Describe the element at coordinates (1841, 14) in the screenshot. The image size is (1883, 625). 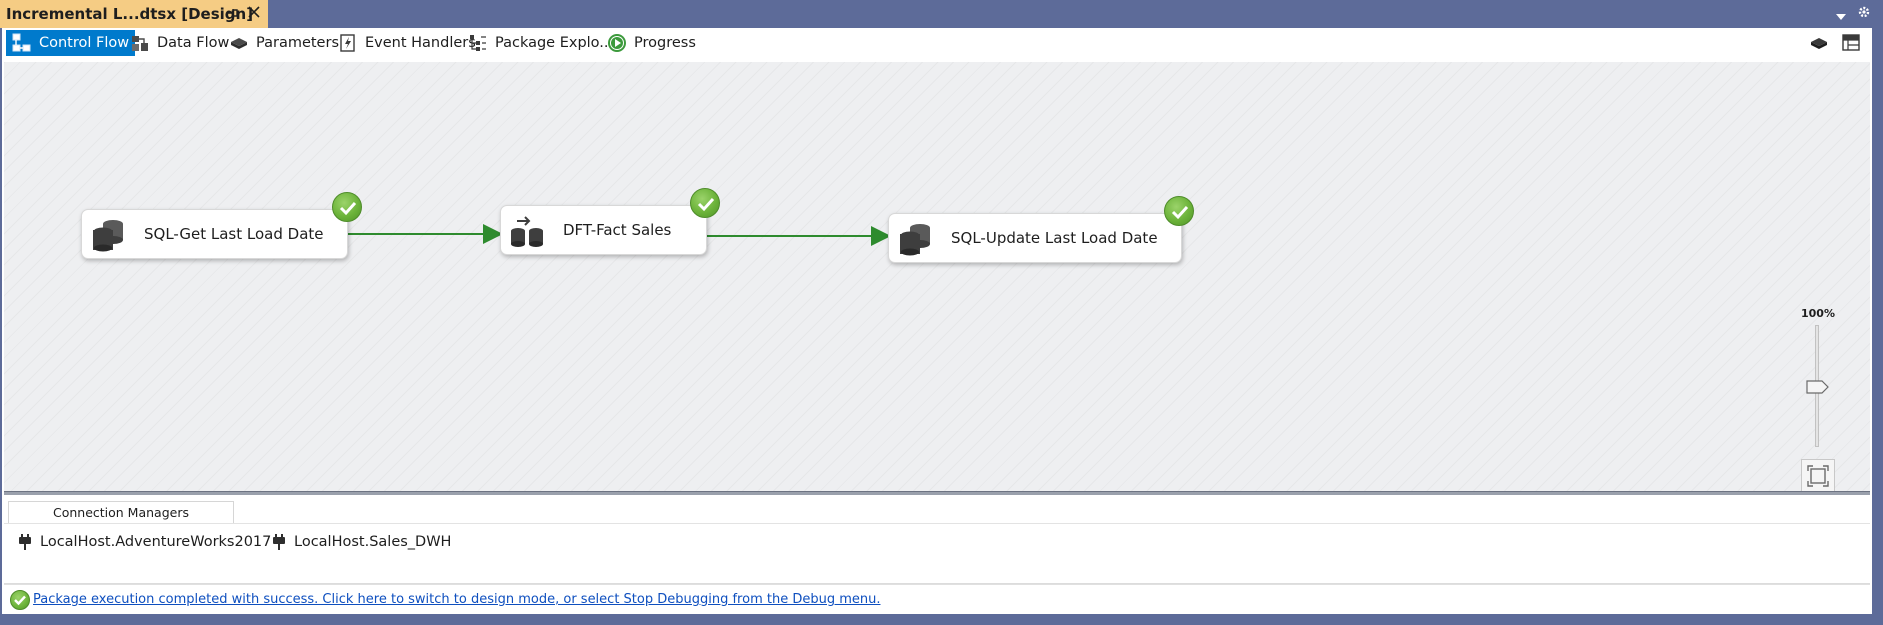
I see `chevron-down-icon` at that location.